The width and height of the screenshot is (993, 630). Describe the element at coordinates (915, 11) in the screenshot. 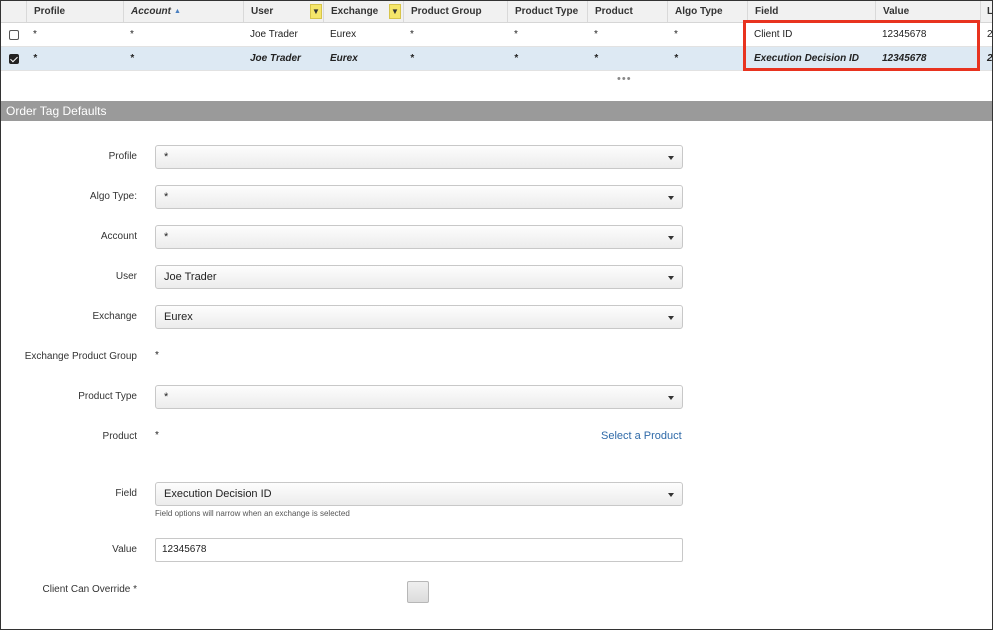

I see `column-header-value: Value` at that location.